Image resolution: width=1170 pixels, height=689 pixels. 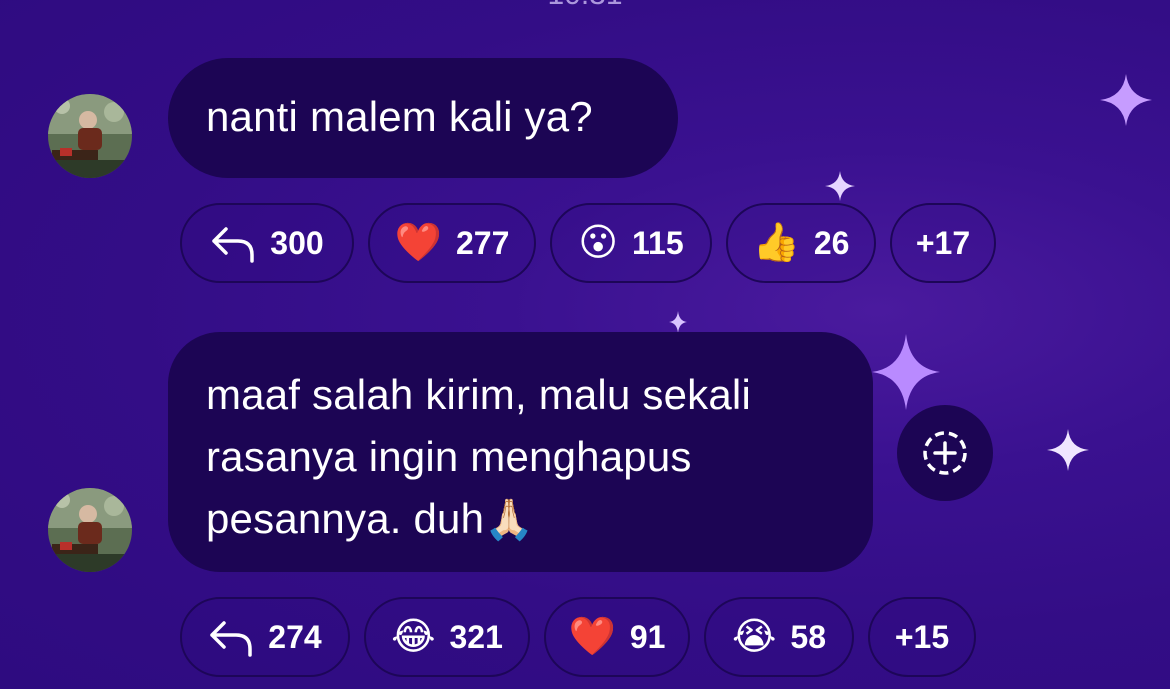 What do you see at coordinates (658, 242) in the screenshot?
I see `reaction-count: 115` at bounding box center [658, 242].